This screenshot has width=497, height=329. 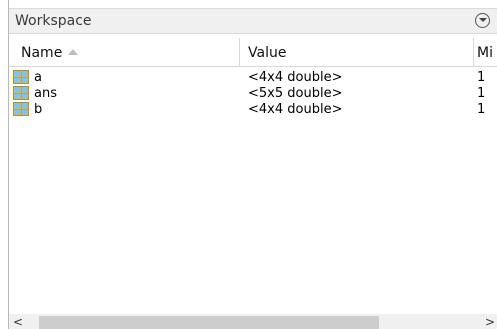 I want to click on panel-title: Workspace, so click(x=53, y=21).